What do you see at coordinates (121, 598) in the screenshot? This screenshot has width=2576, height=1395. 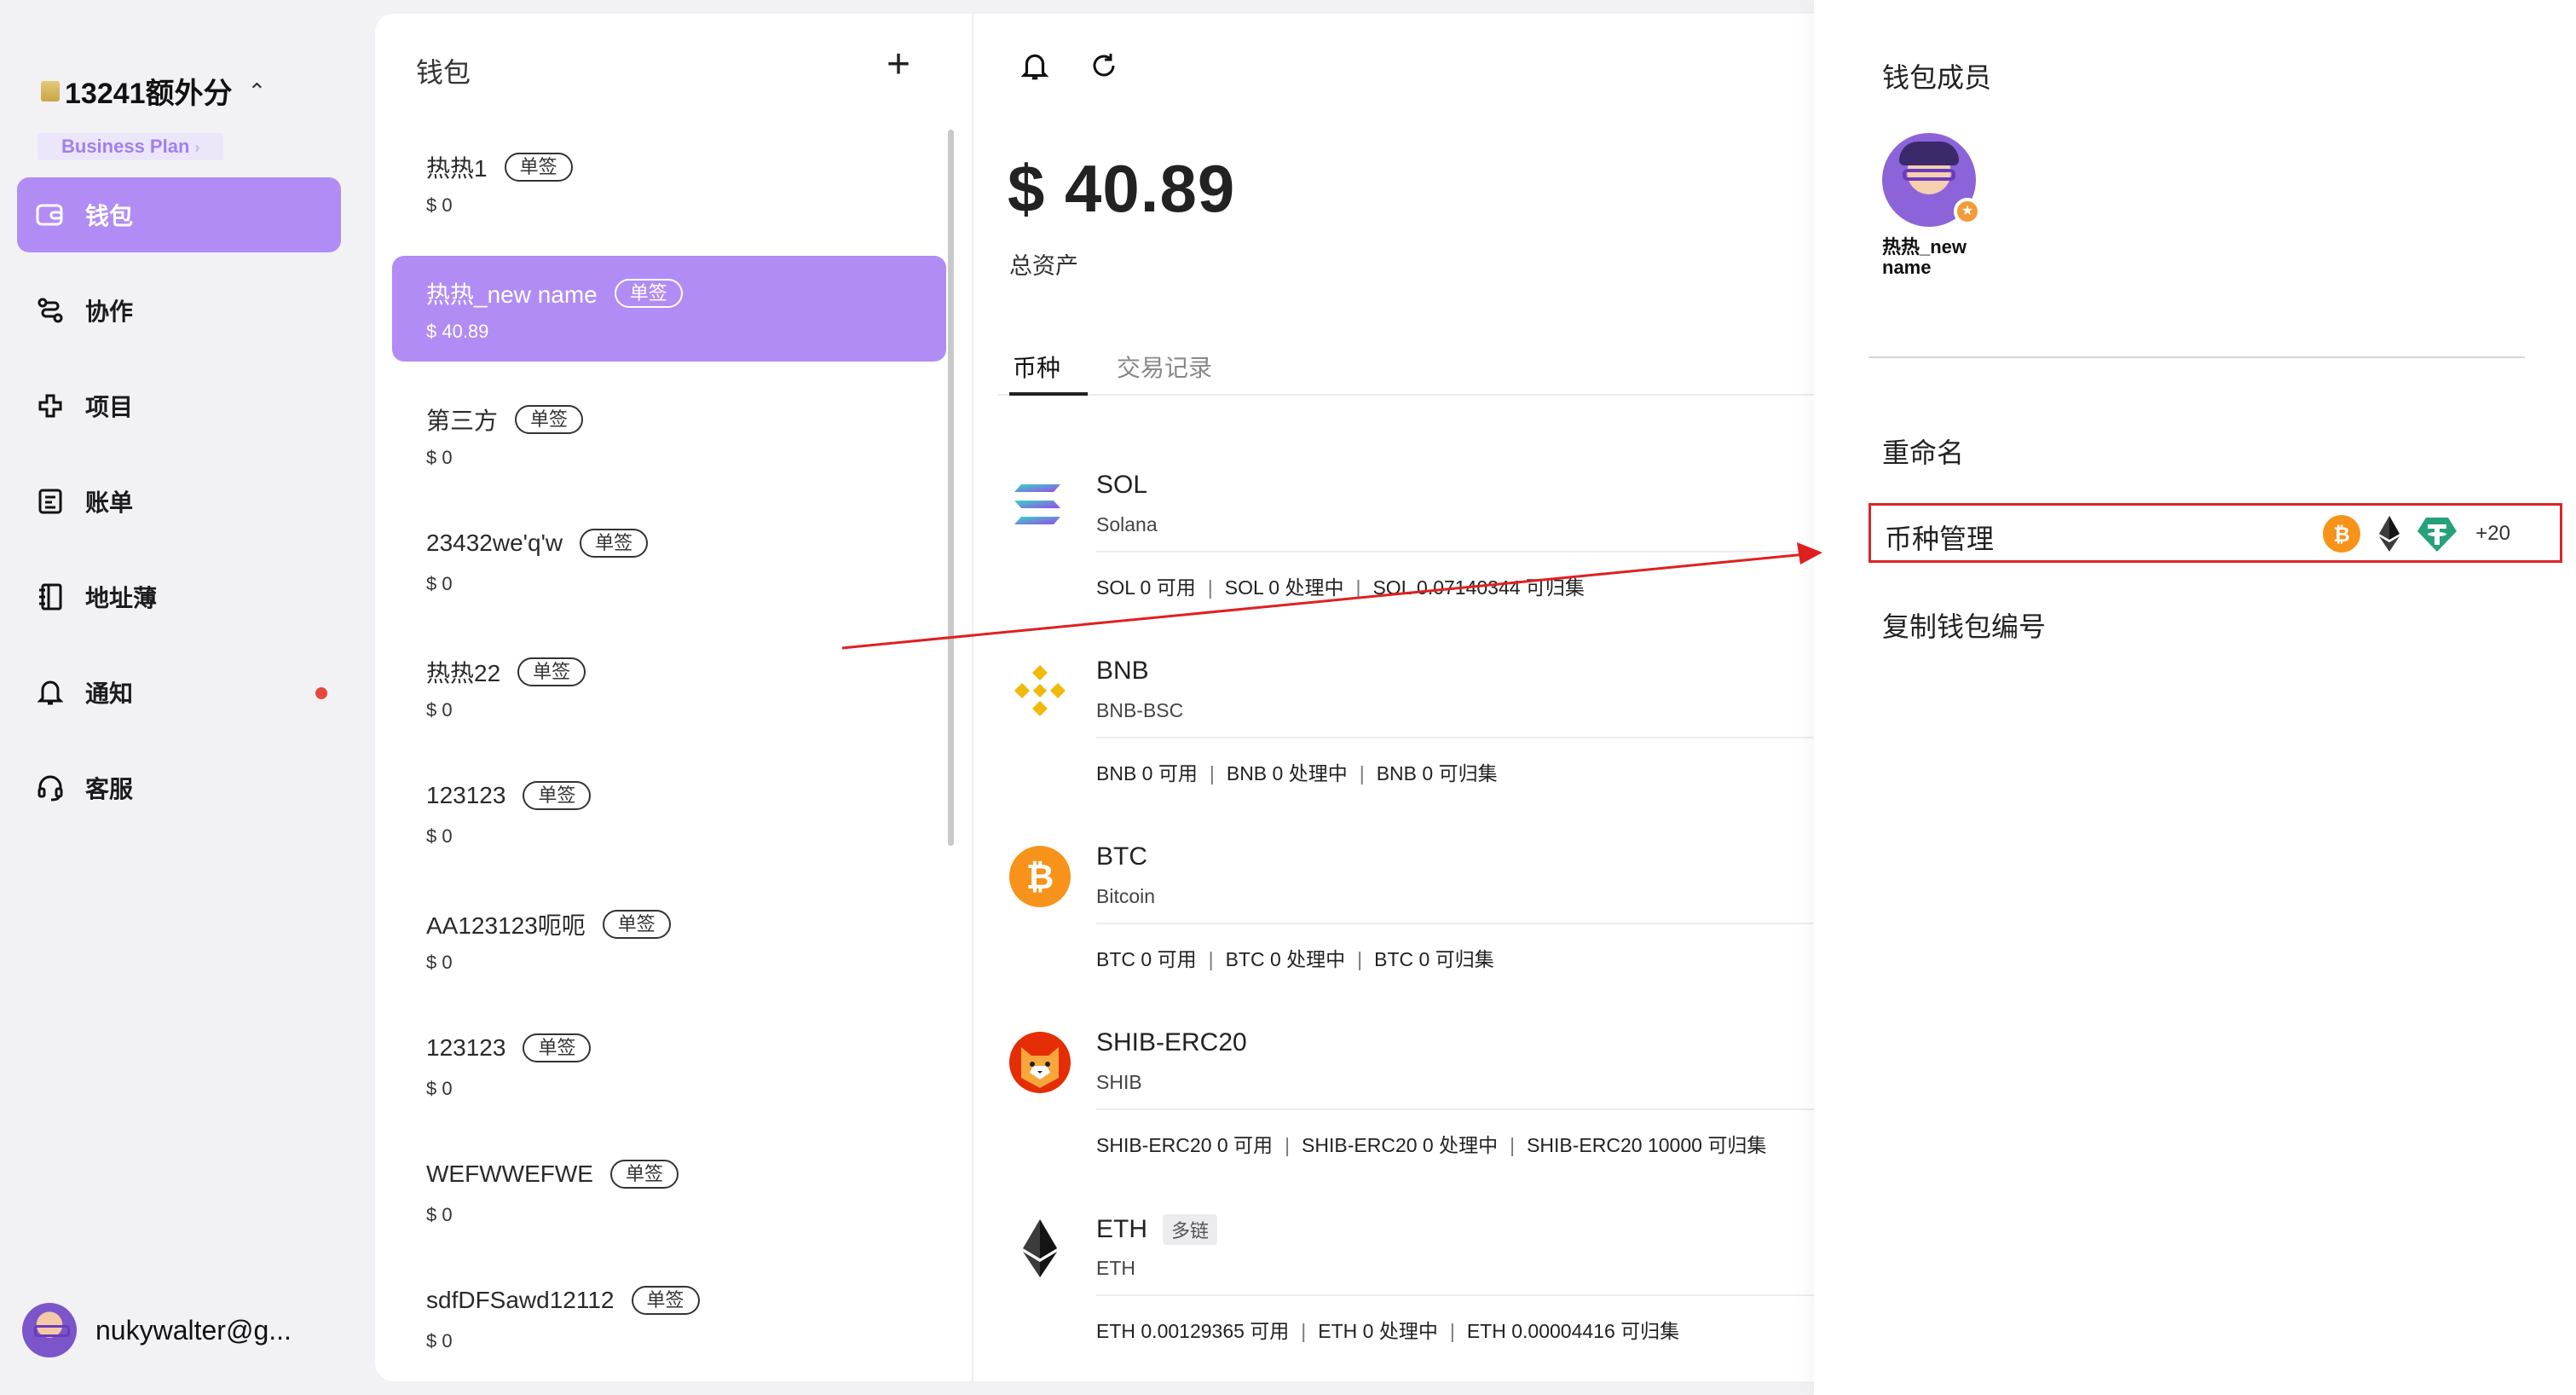 I see `sidebar-item-label: 地址薄` at bounding box center [121, 598].